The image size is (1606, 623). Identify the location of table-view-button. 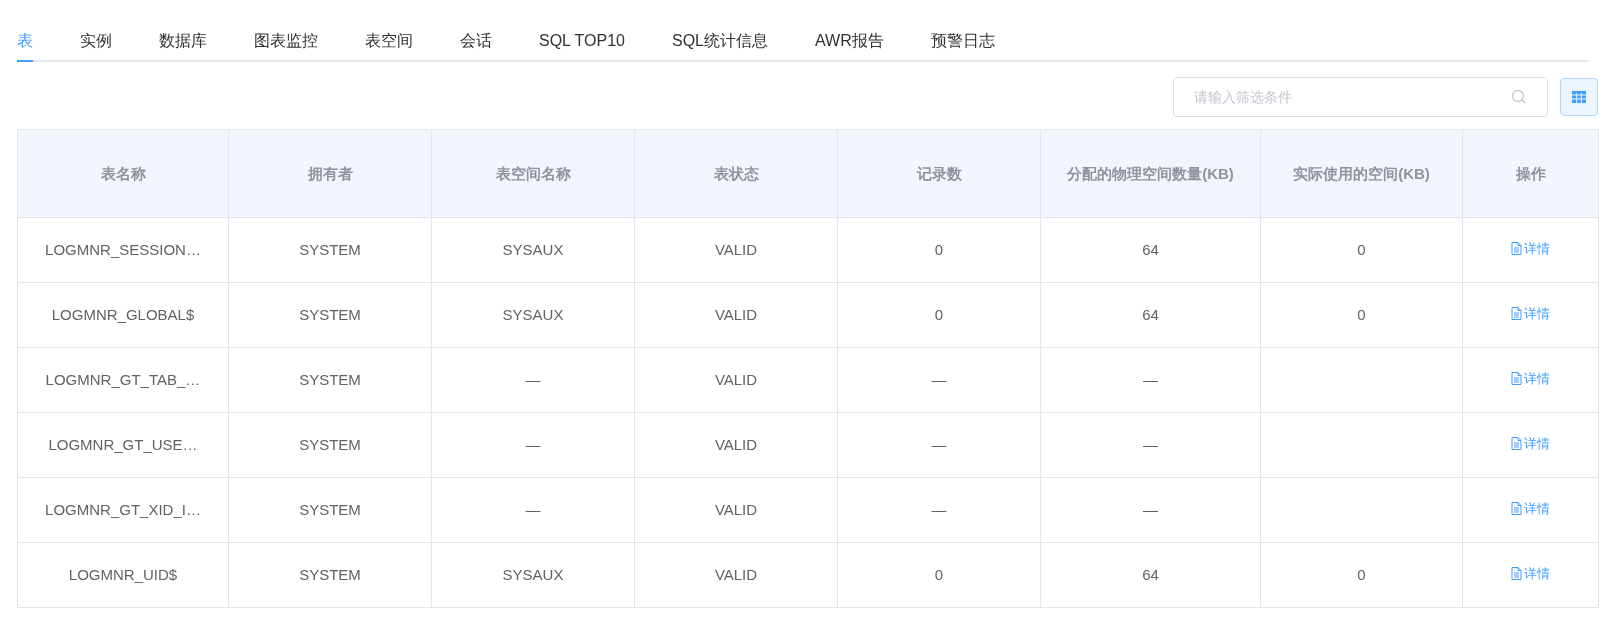
(1579, 97).